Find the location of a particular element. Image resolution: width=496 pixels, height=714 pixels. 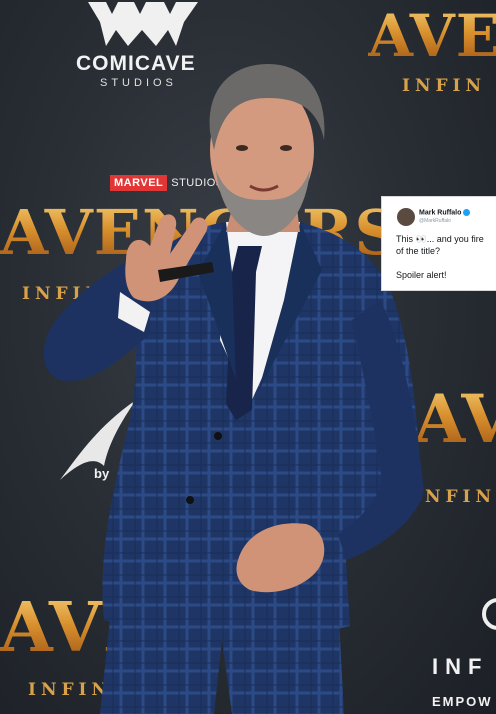

tweet-avatar is located at coordinates (406, 217).